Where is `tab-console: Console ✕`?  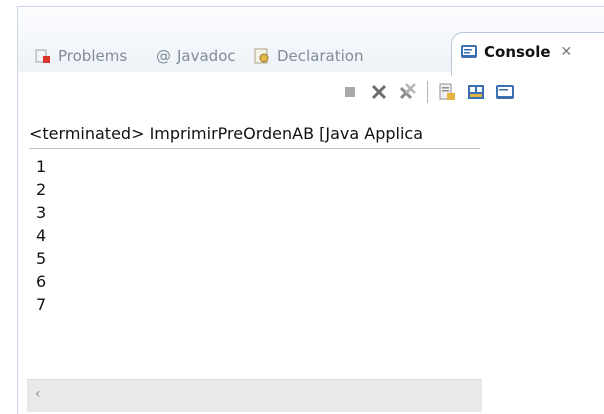 tab-console: Console ✕ is located at coordinates (527, 54).